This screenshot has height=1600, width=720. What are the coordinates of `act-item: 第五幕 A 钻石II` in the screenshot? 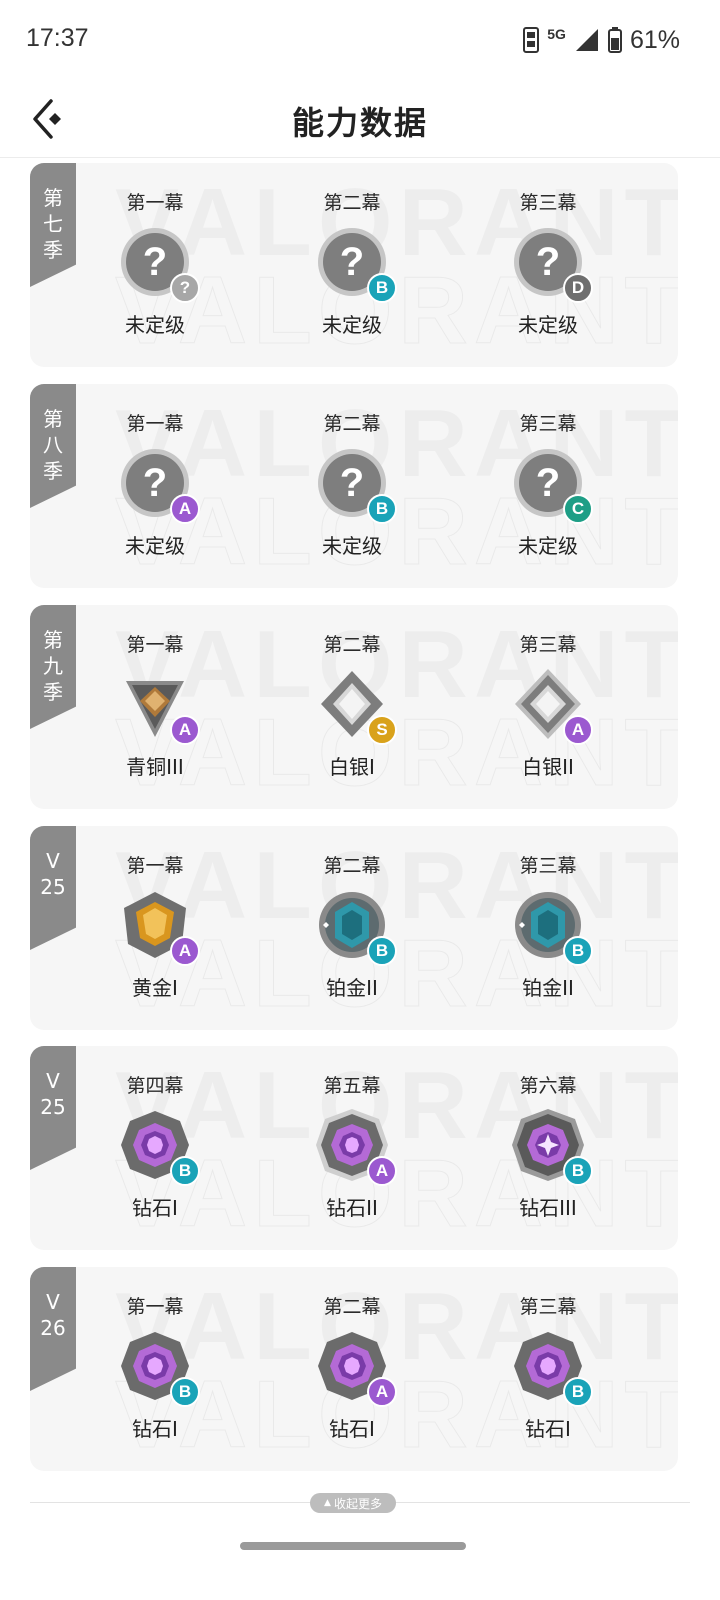 It's located at (352, 1157).